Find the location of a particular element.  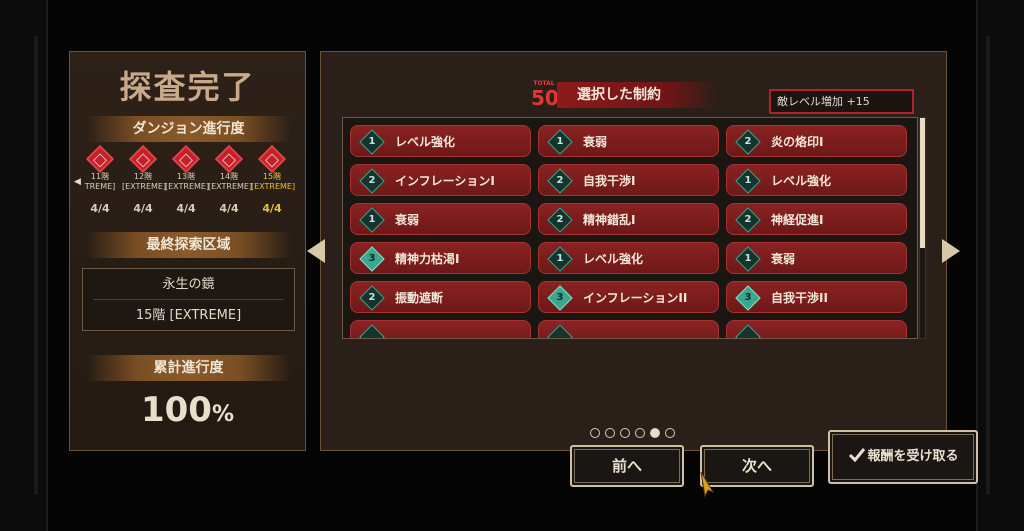

floor-number: 11階 is located at coordinates (100, 176).